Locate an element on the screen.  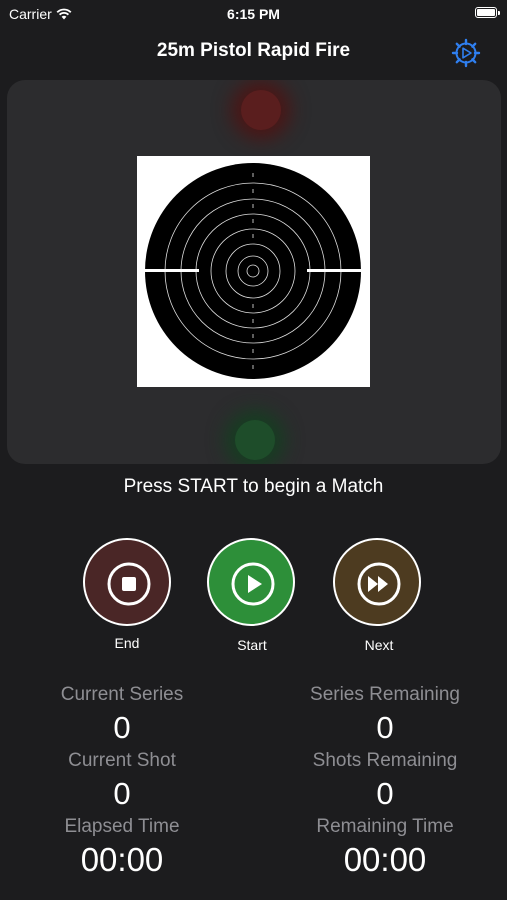
gear-play-icon is located at coordinates (466, 53).